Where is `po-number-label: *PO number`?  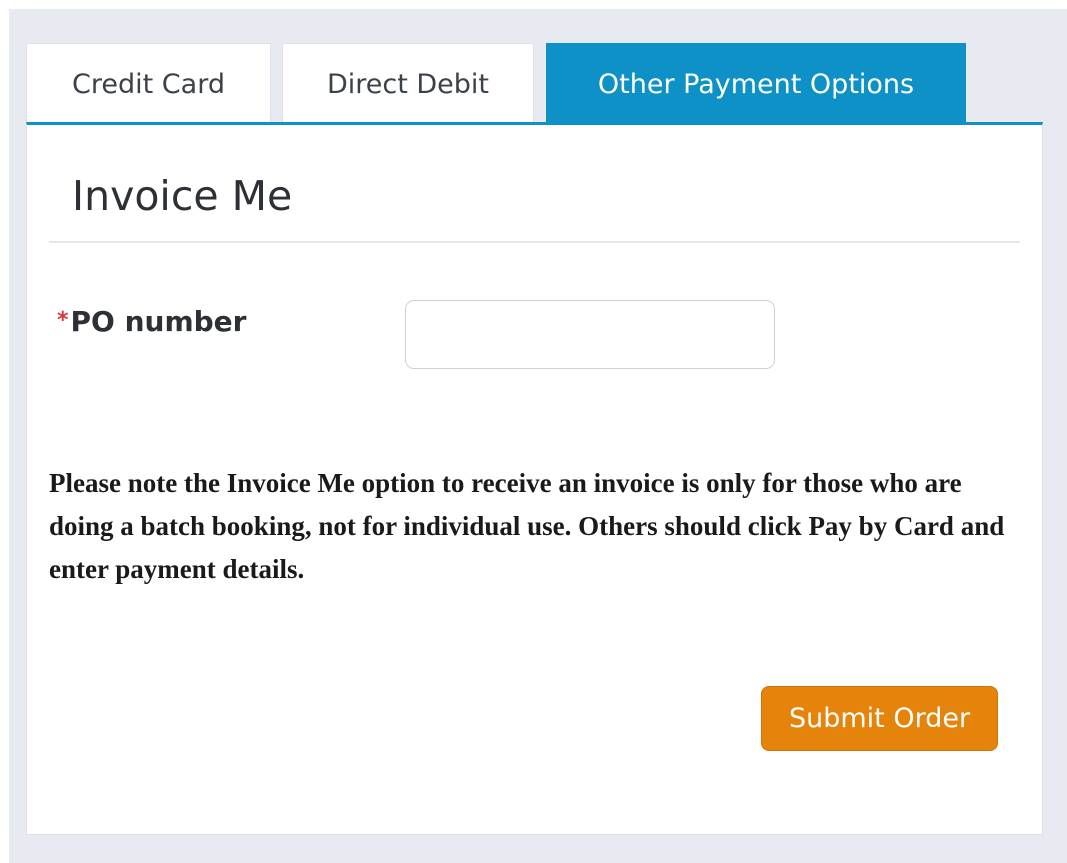 po-number-label: *PO number is located at coordinates (151, 322).